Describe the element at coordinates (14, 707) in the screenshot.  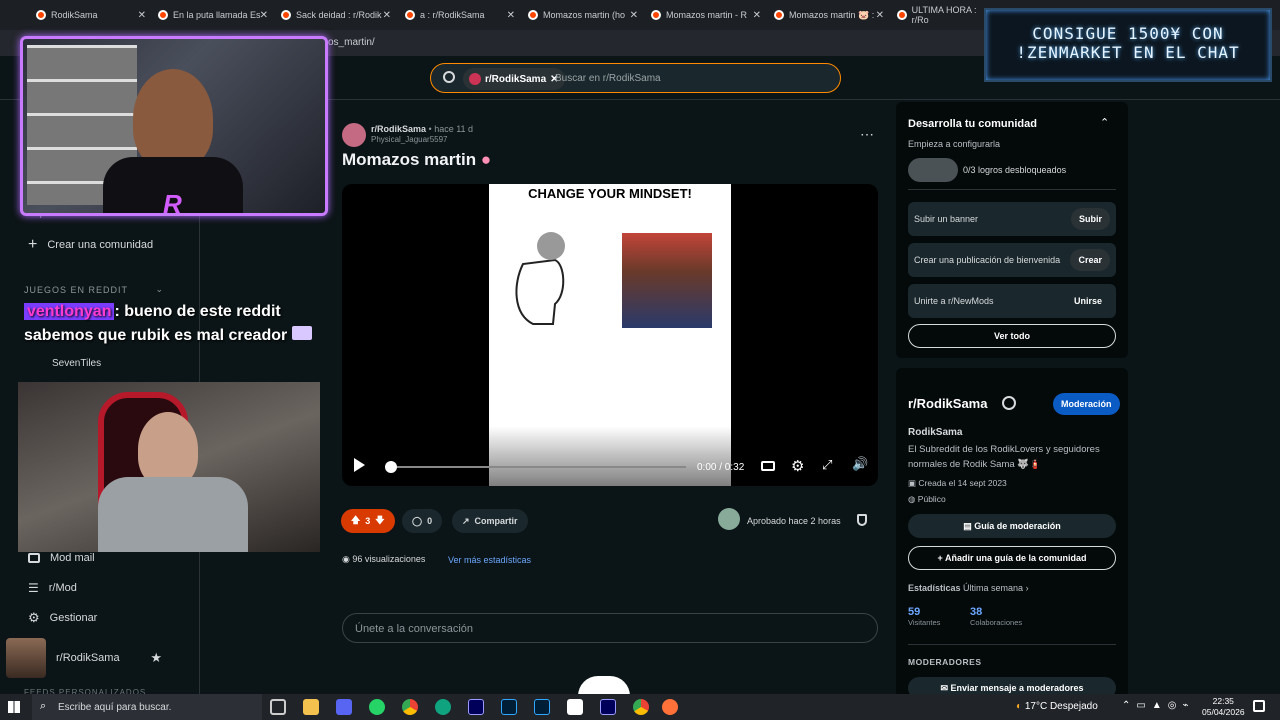
I see `windows-start-icon` at that location.